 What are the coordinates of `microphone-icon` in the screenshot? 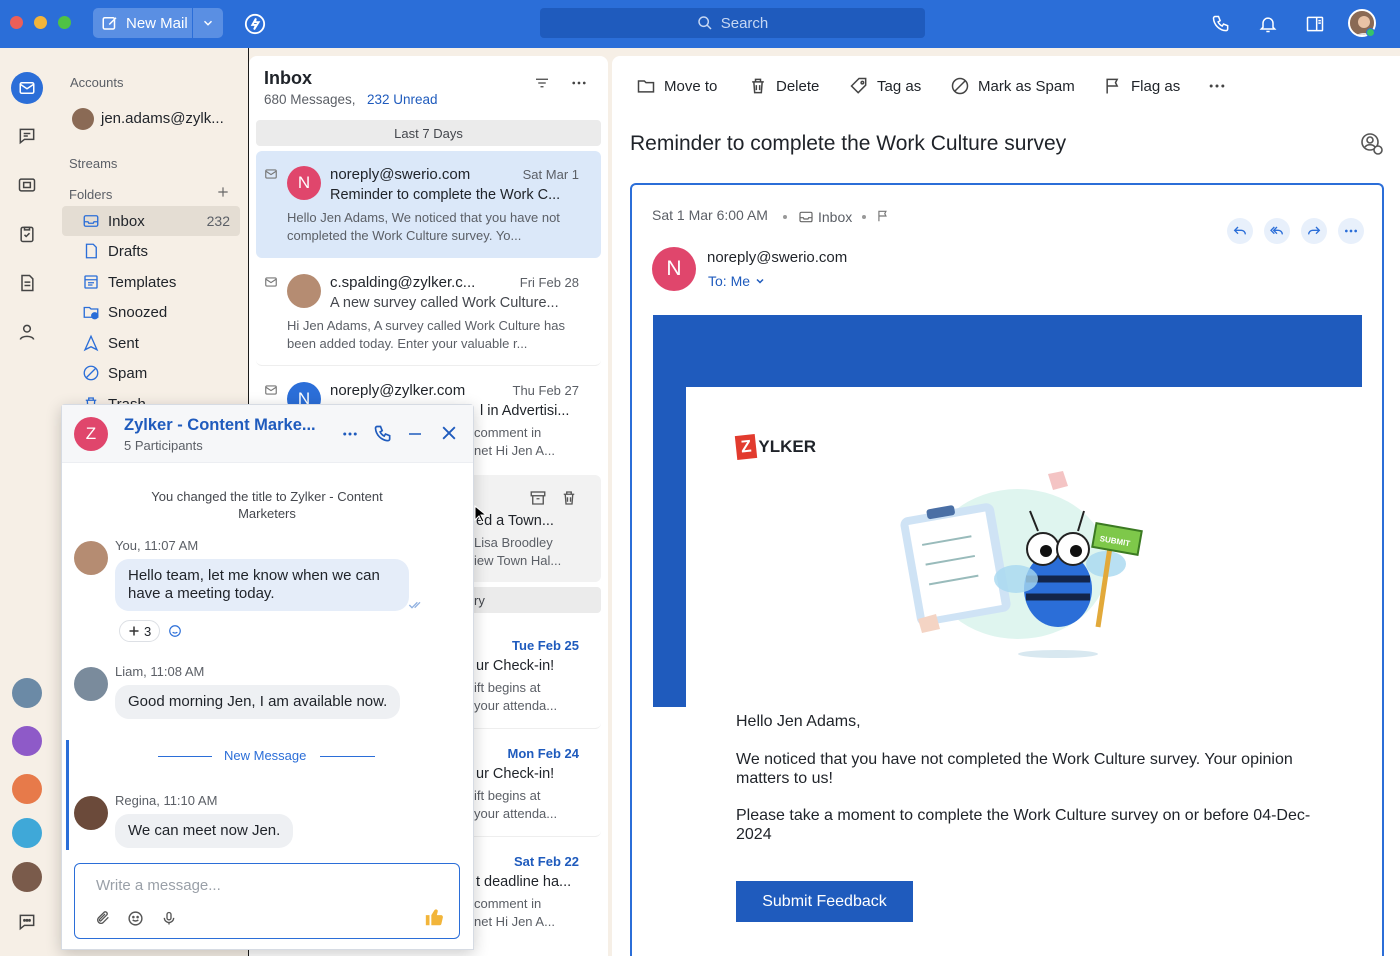 It's located at (169, 918).